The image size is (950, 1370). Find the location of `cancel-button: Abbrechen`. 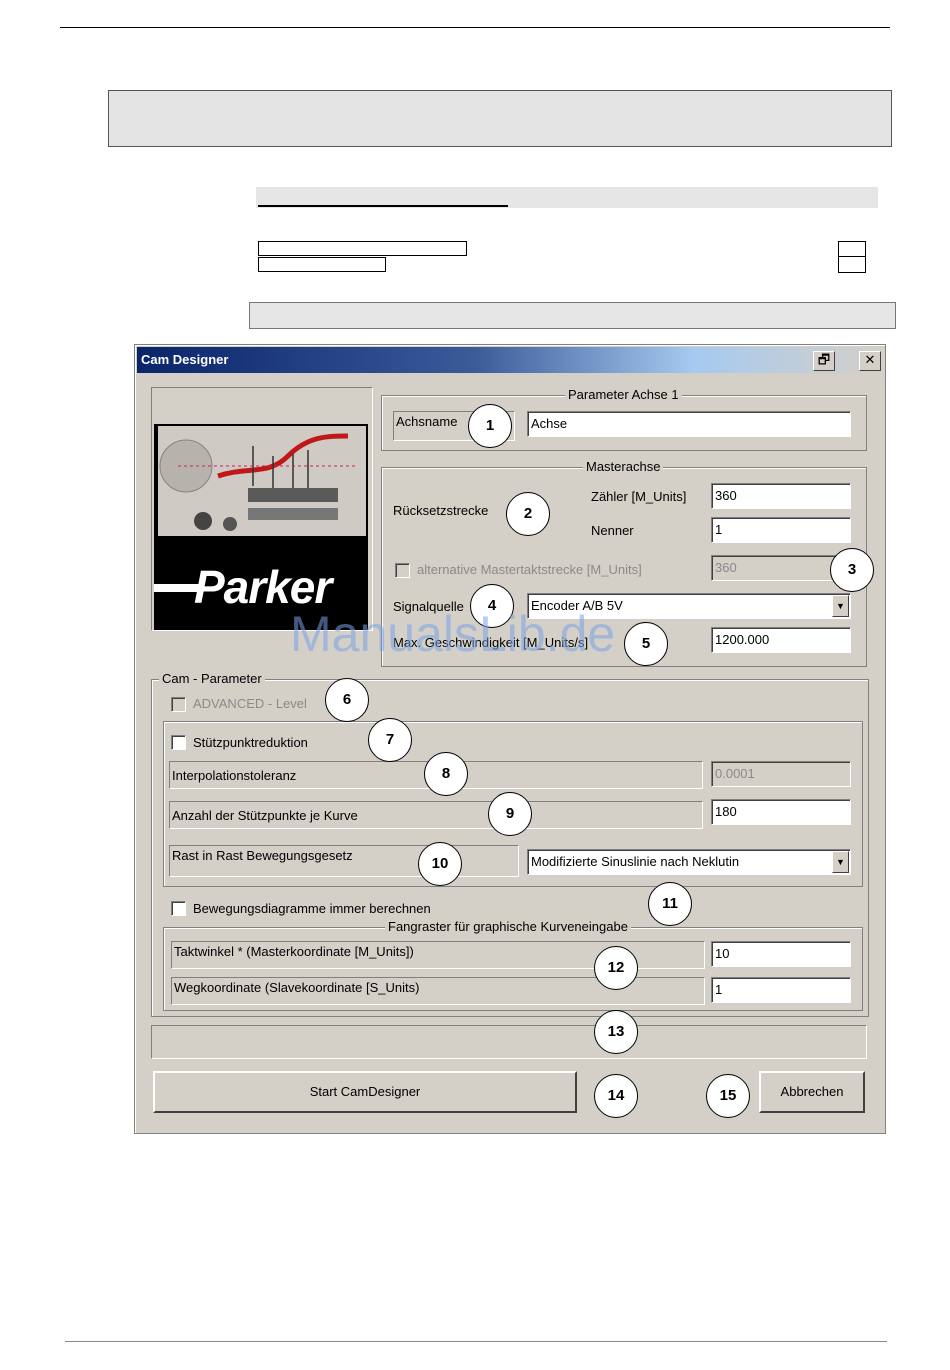

cancel-button: Abbrechen is located at coordinates (812, 1092).